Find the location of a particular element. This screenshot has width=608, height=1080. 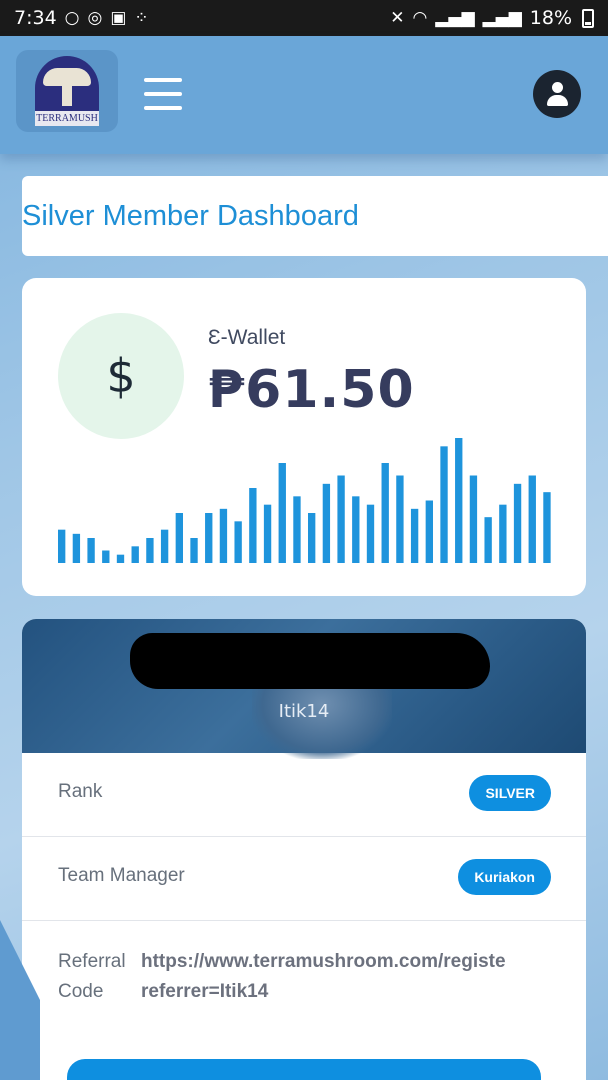

referral-link-line1: https://www.terramushroom.com/registe is located at coordinates (323, 961).